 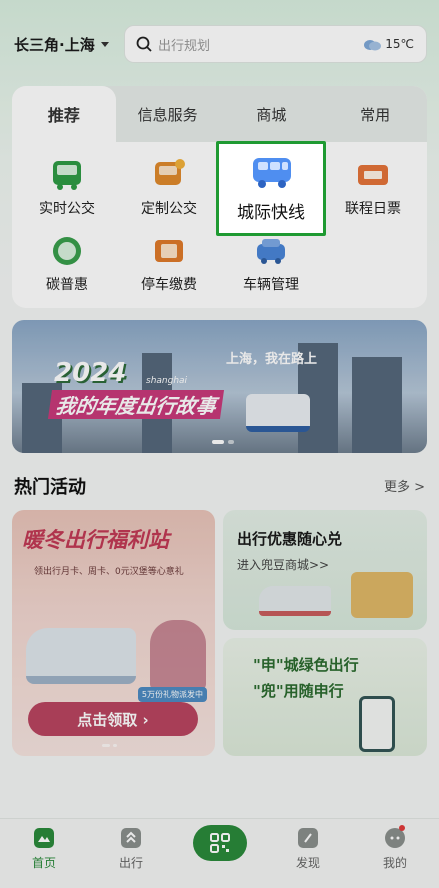 What do you see at coordinates (169, 267) in the screenshot?
I see `service-parking-fee: 停车缴费` at bounding box center [169, 267].